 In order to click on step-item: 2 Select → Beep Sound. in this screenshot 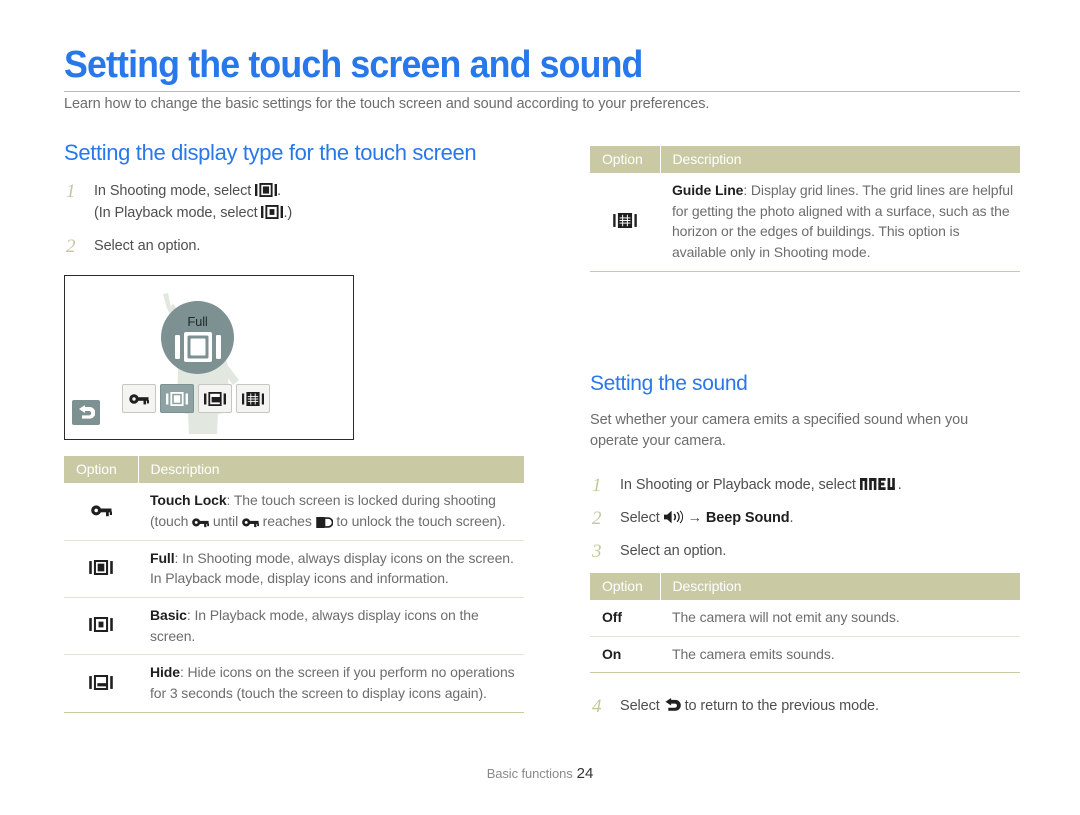, I will do `click(805, 518)`.